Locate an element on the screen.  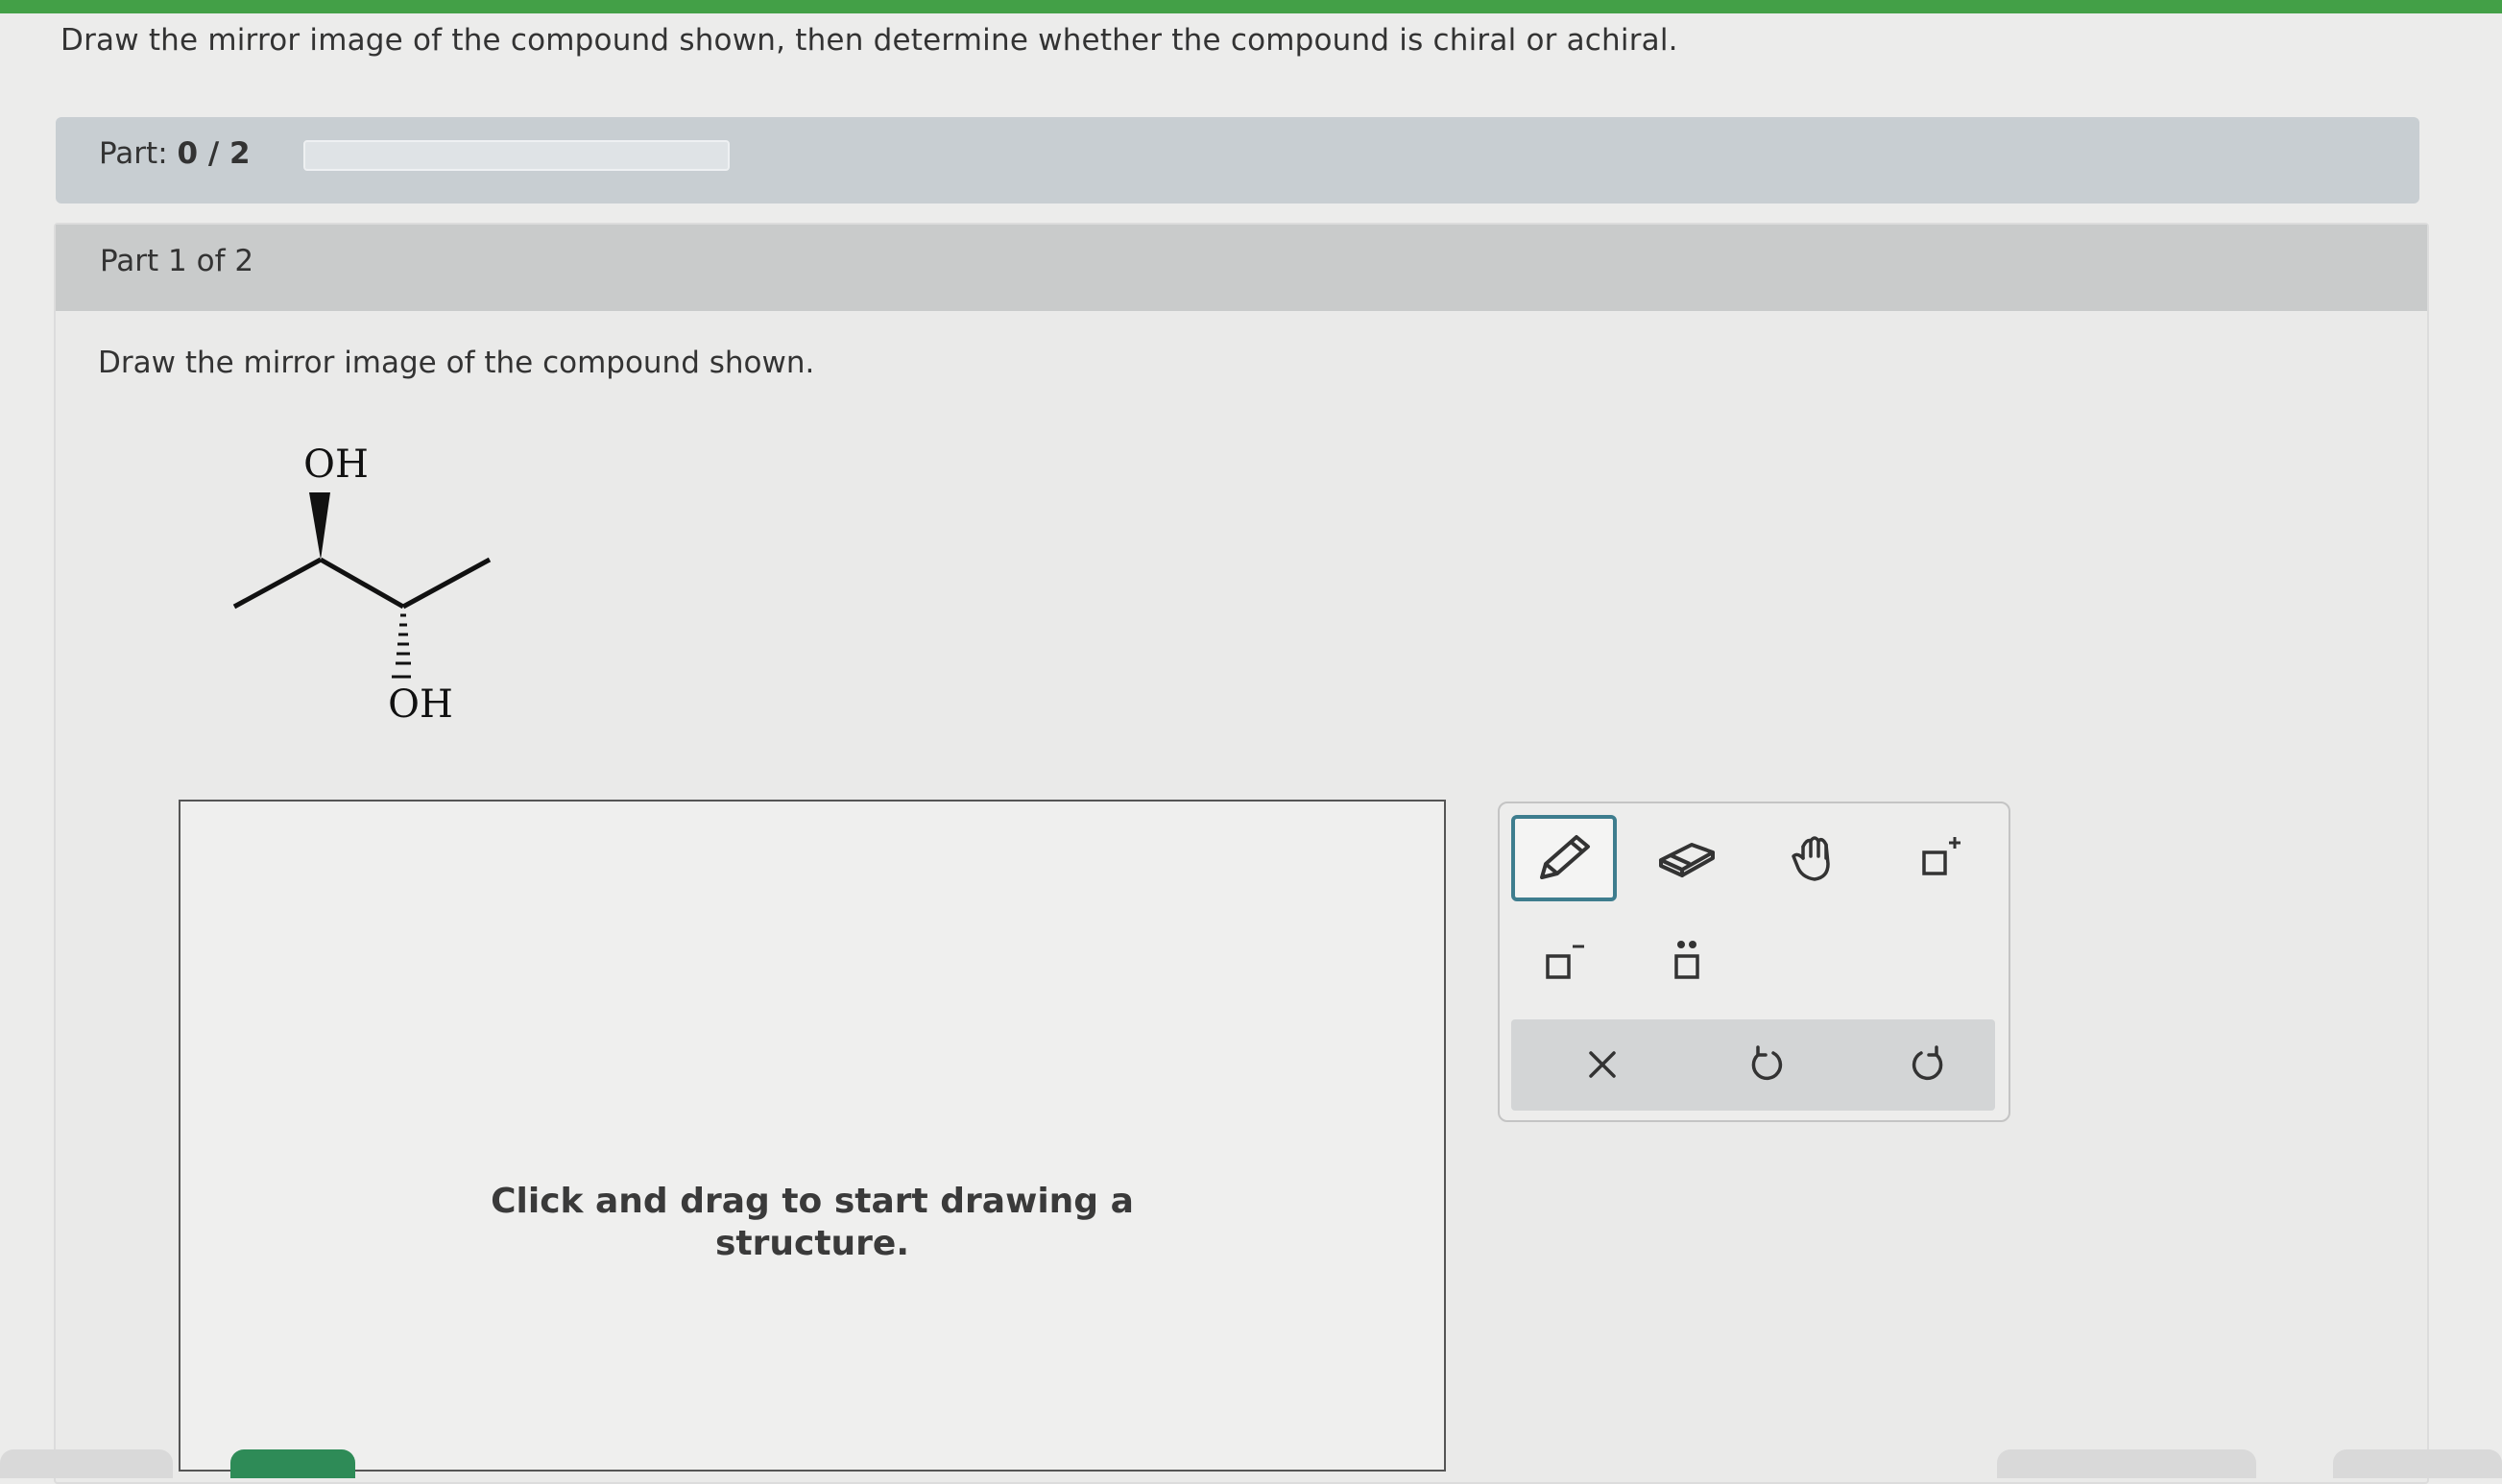
eraser-tool-button is located at coordinates (1687, 858).